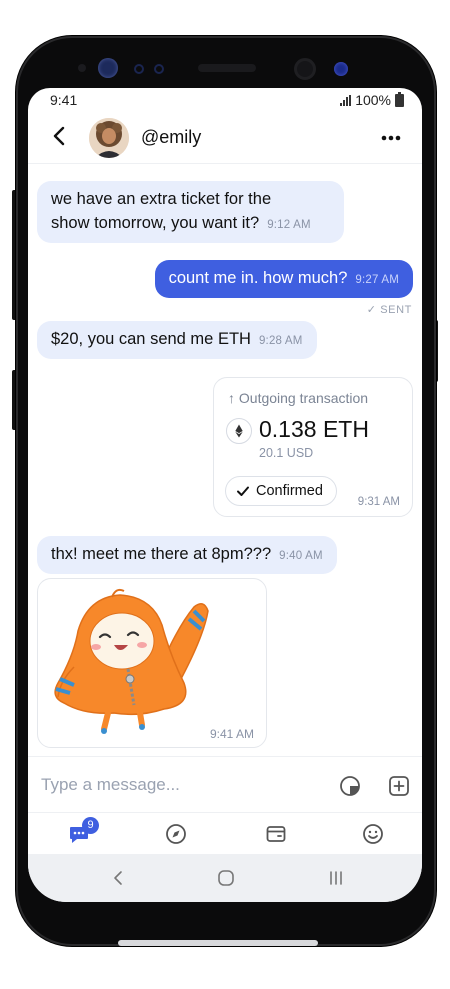  I want to click on compass-icon, so click(176, 834).